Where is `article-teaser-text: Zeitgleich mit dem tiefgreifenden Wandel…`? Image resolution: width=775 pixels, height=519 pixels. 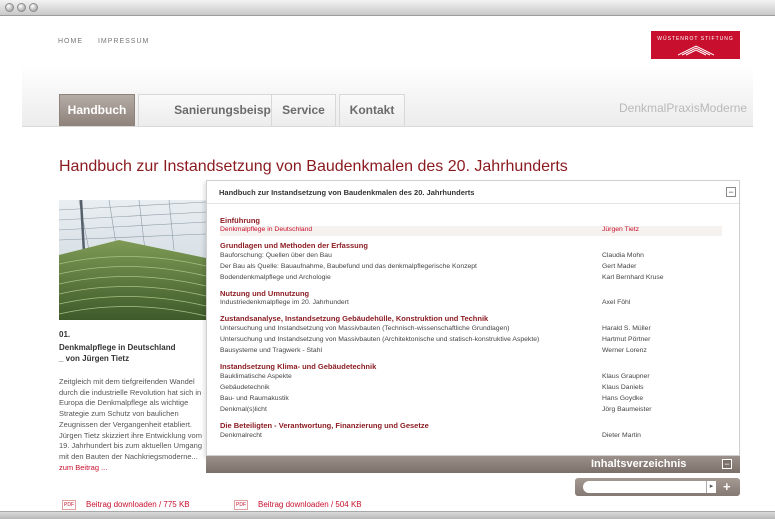 article-teaser-text: Zeitgleich mit dem tiefgreifenden Wandel… is located at coordinates (130, 419).